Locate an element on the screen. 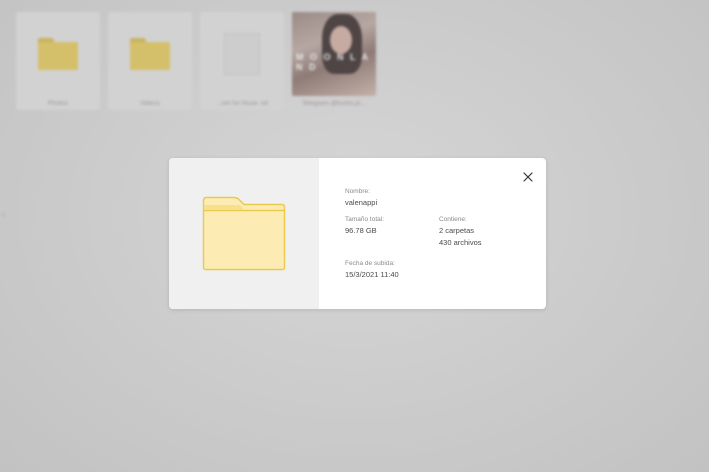  name-field: Nombre: valenappi is located at coordinates (361, 198).